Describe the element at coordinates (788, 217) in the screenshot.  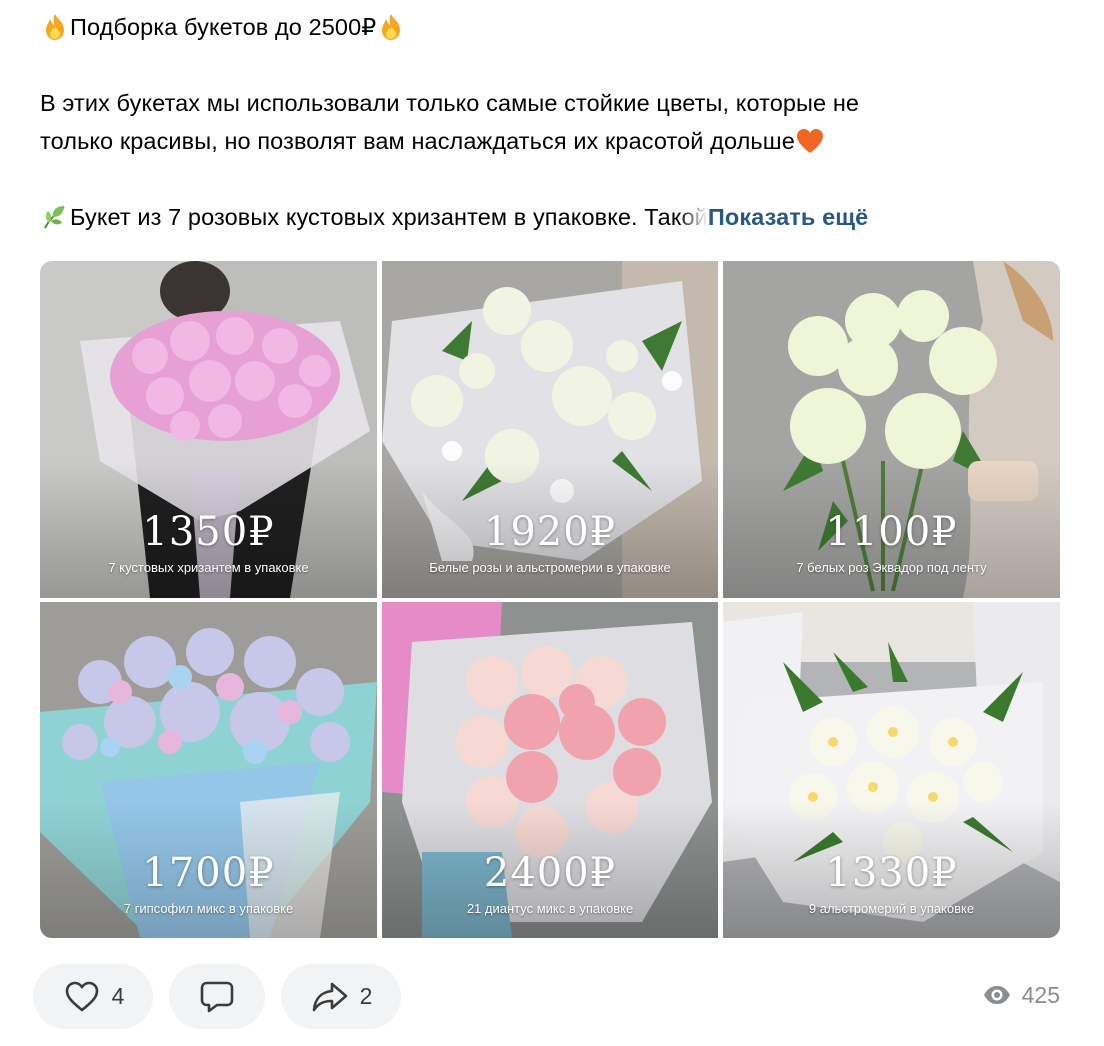
I see `show-more-link: Показать ещё` at that location.